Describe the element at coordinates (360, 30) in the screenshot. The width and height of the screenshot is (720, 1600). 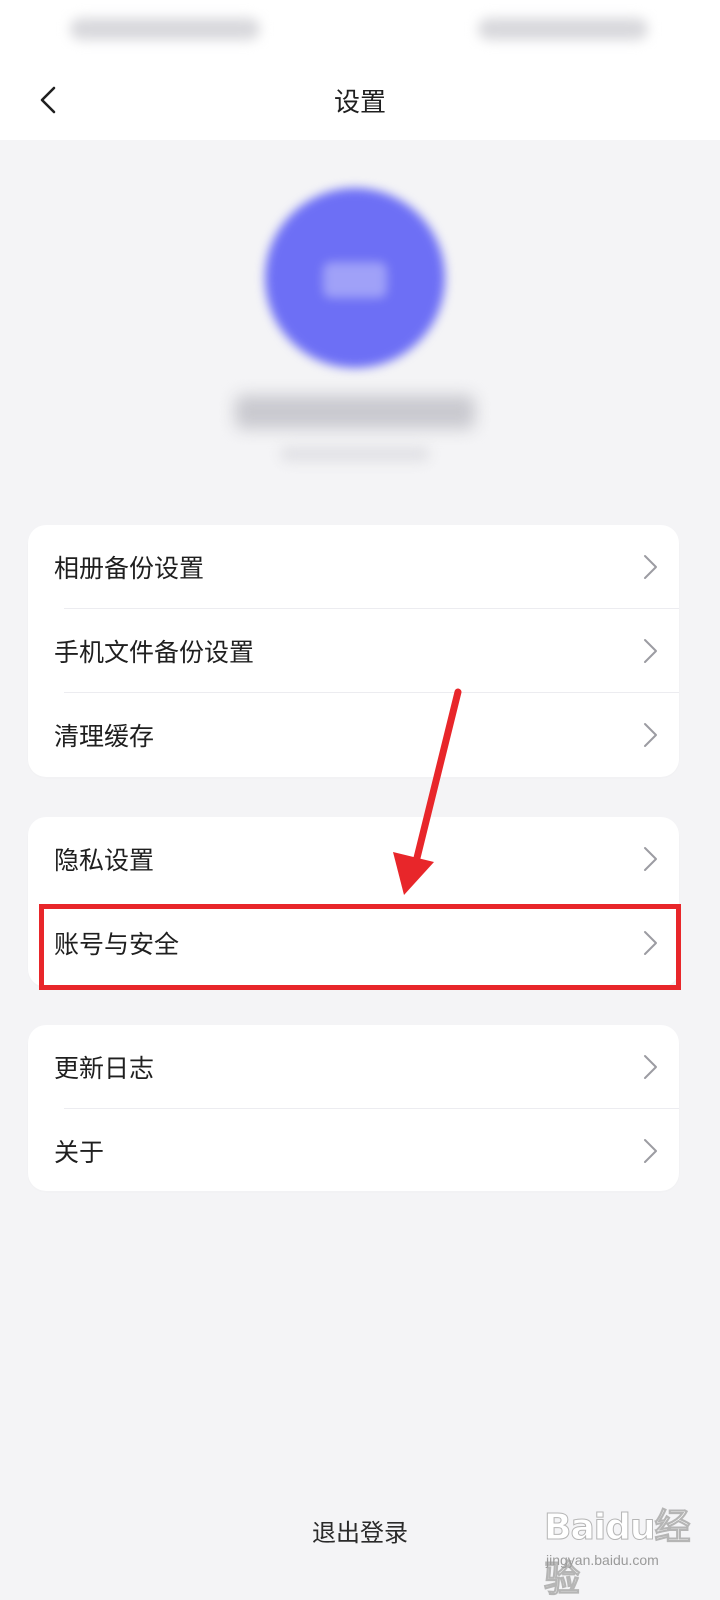
I see `status-bar` at that location.